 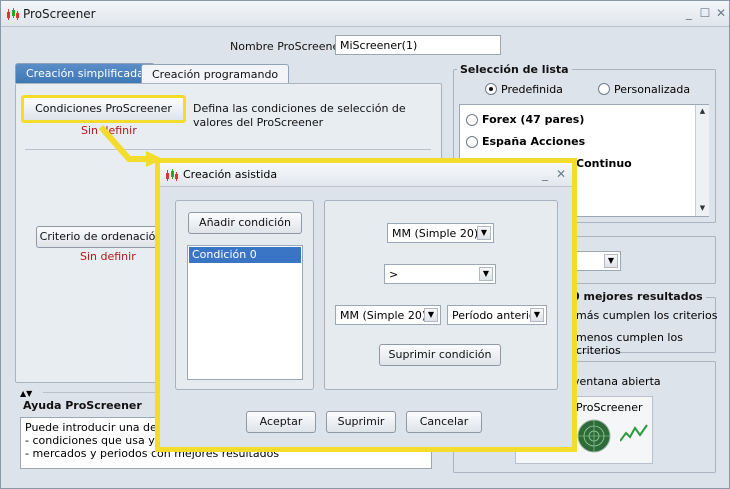 What do you see at coordinates (245, 223) in the screenshot?
I see `add-condition-button: Añadir condición` at bounding box center [245, 223].